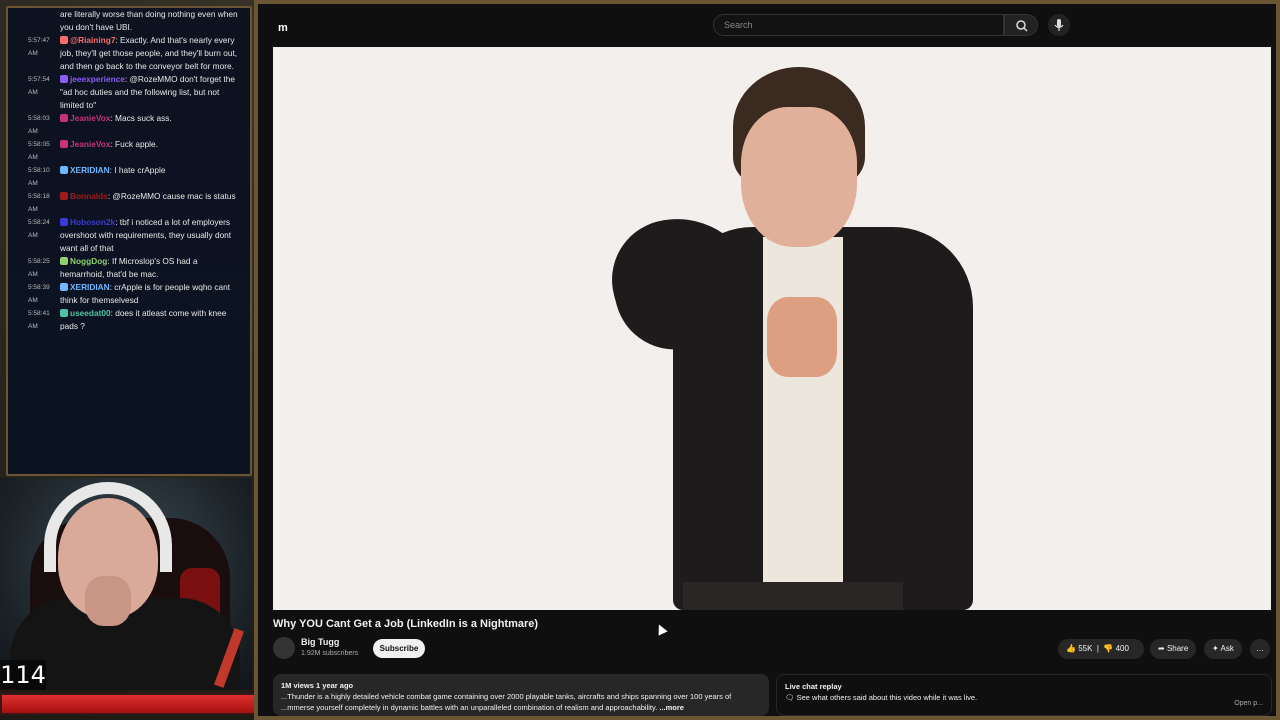  Describe the element at coordinates (39, 125) in the screenshot. I see `chat-timestamp: 5:58:03 AM` at that location.